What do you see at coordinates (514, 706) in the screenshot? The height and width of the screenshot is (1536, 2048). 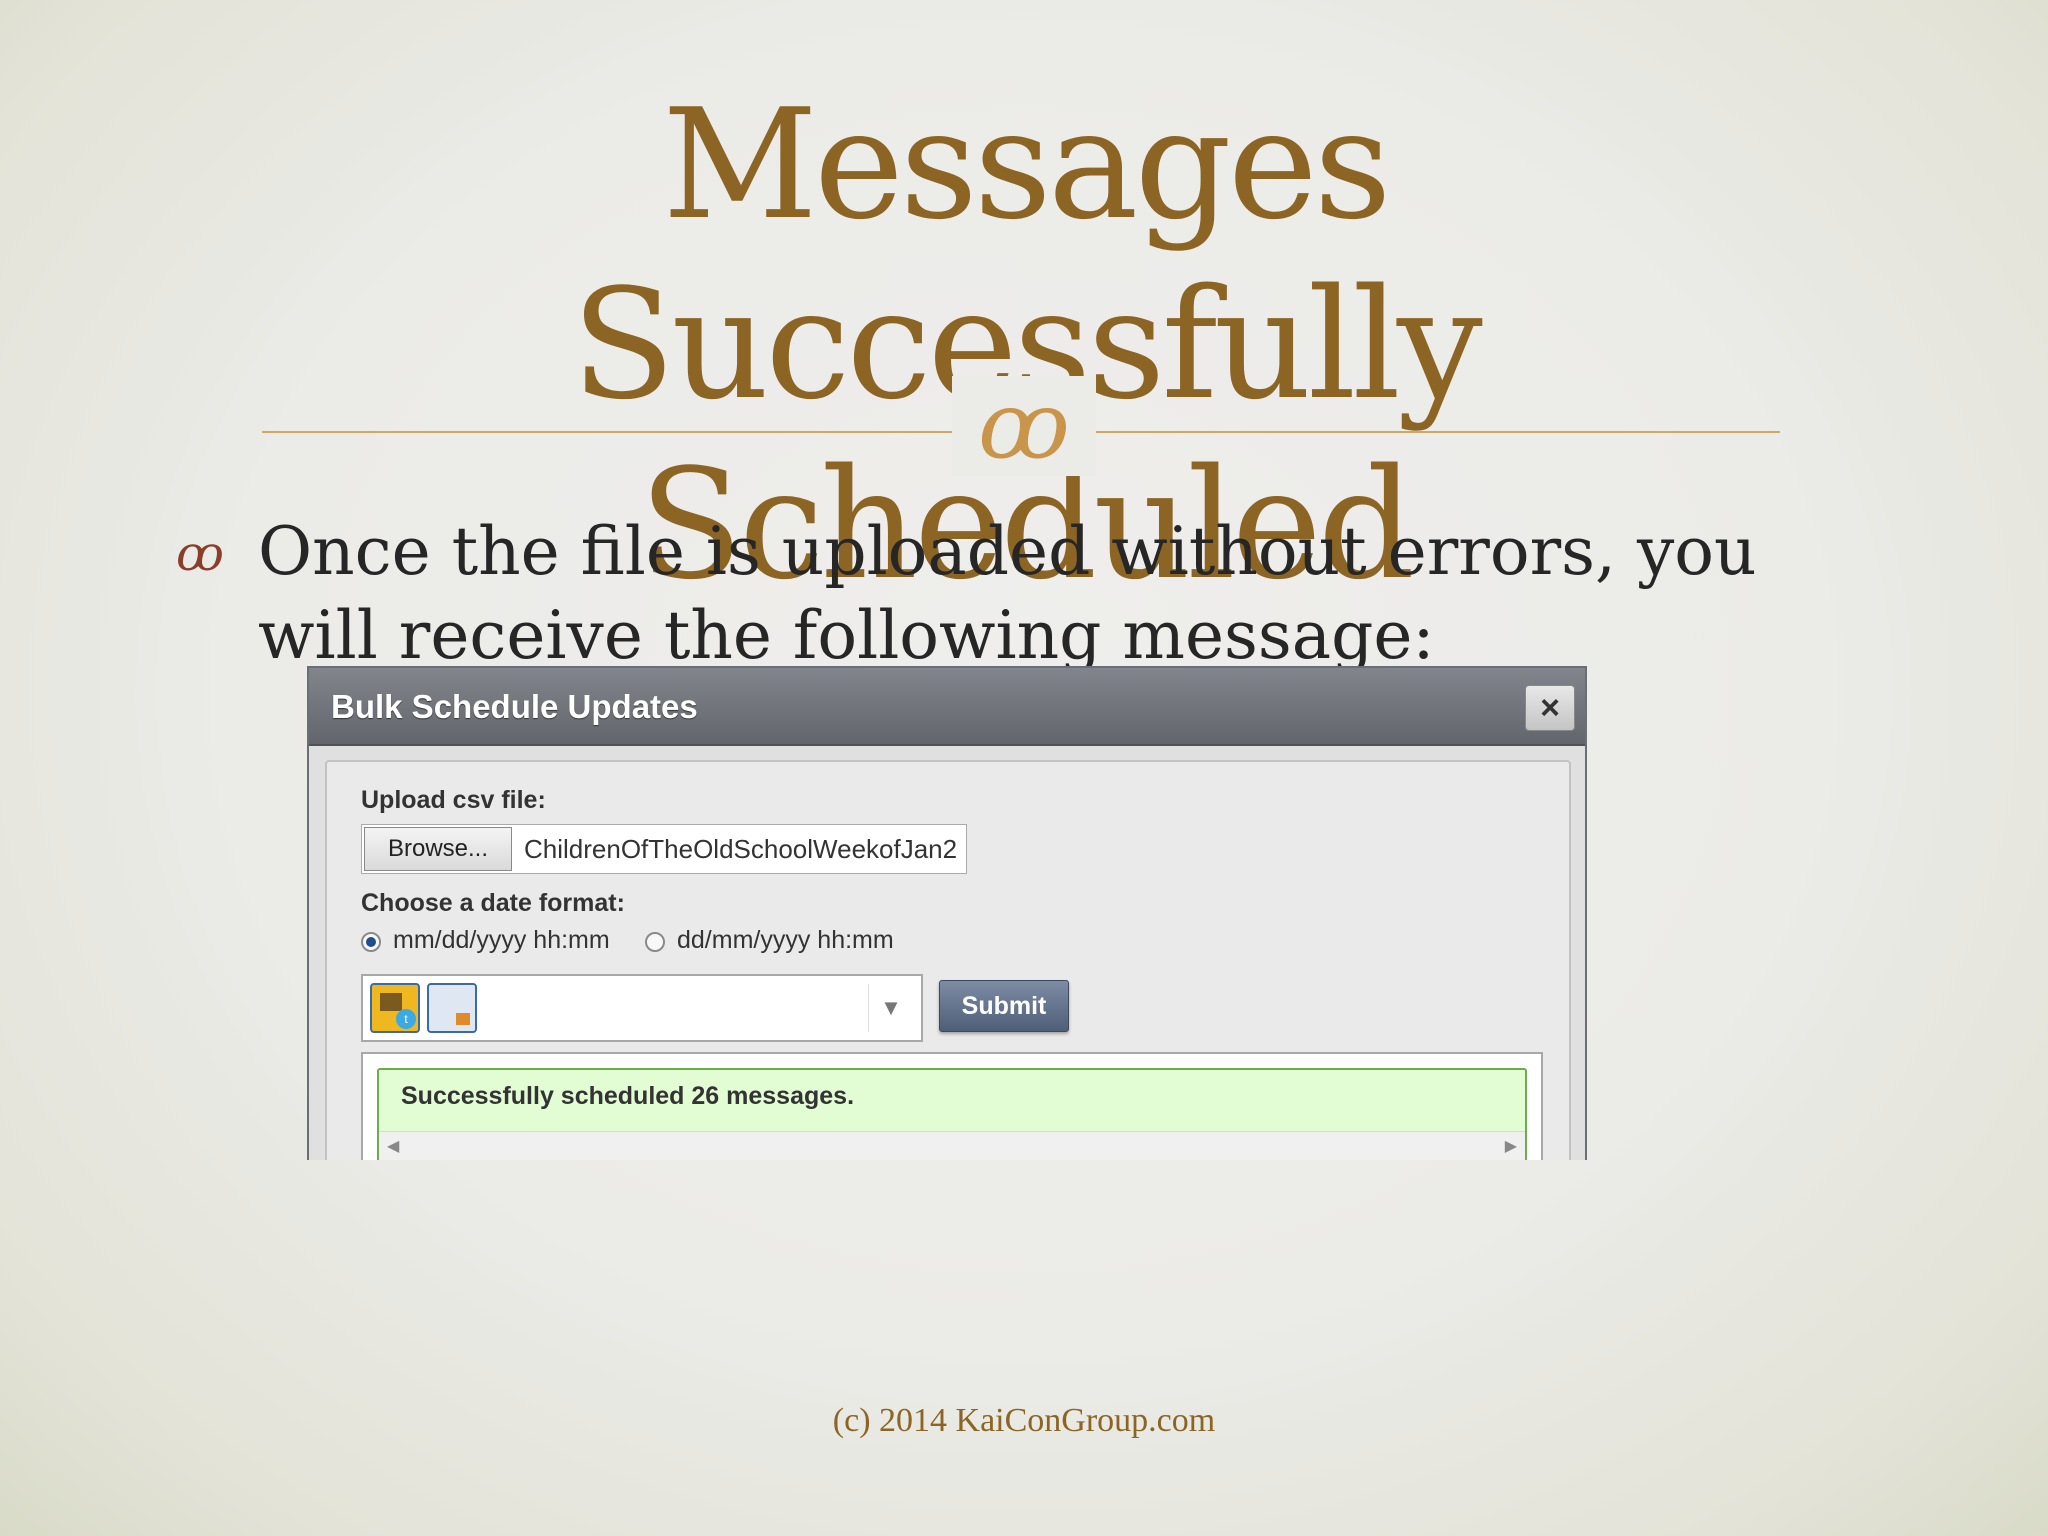 I see `dialog-title: Bulk Schedule Updates` at bounding box center [514, 706].